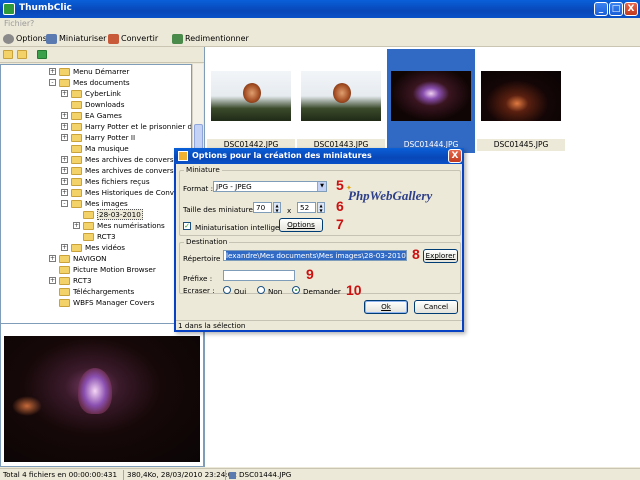 Image resolution: width=640 pixels, height=480 pixels. What do you see at coordinates (296, 290) in the screenshot?
I see `radio-demander` at bounding box center [296, 290].